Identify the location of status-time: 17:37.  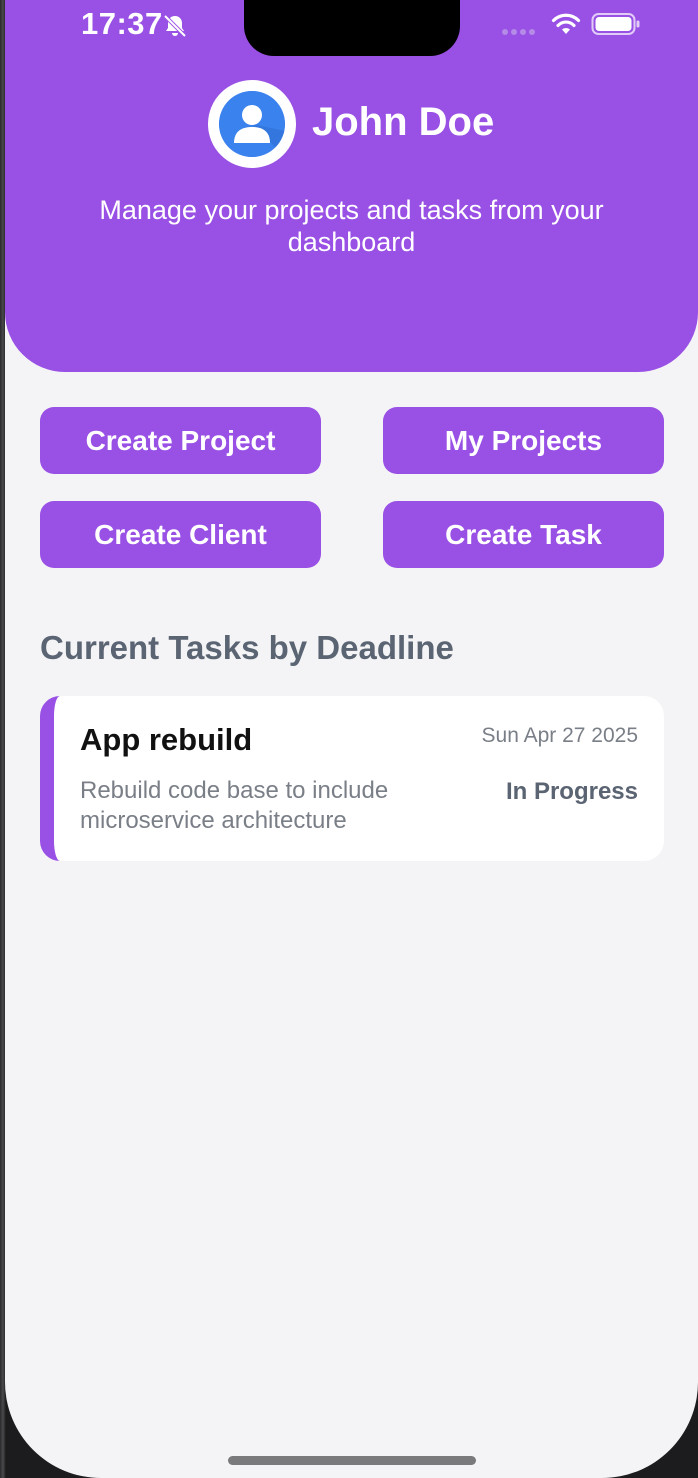
(122, 23).